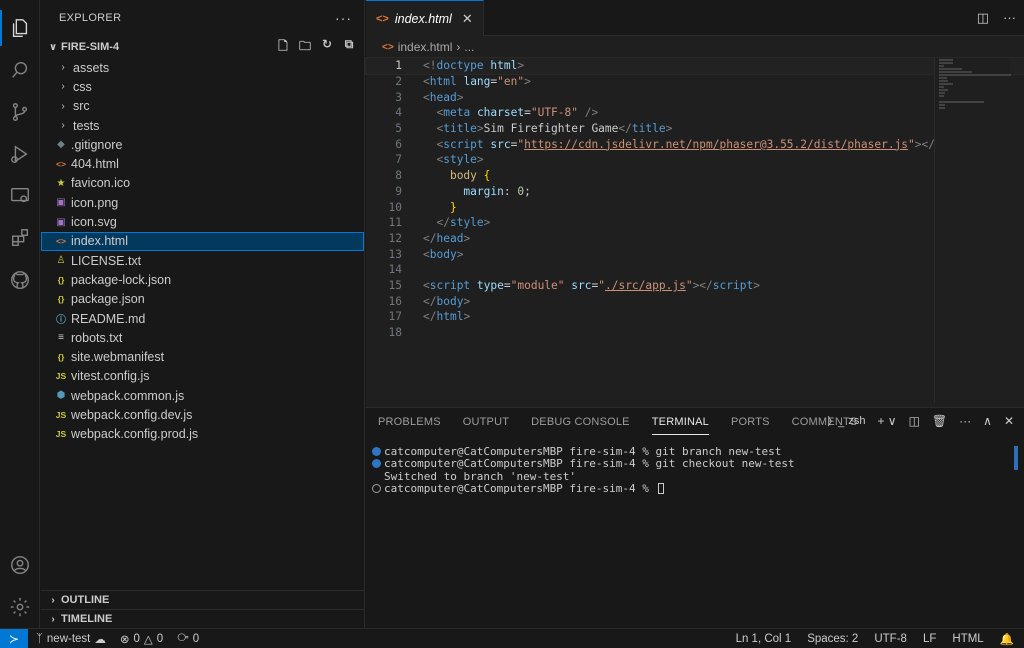  What do you see at coordinates (20, 238) in the screenshot?
I see `extensions-icon` at bounding box center [20, 238].